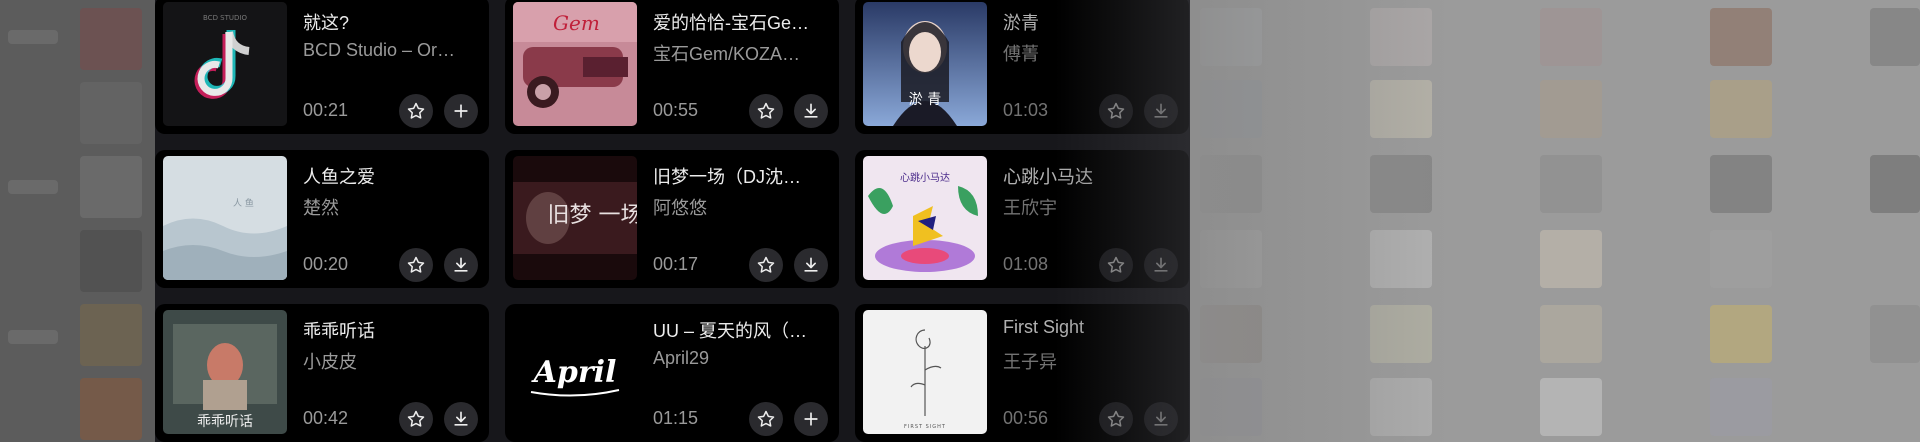  I want to click on svg-text: FIRST SIGHT, so click(925, 427).